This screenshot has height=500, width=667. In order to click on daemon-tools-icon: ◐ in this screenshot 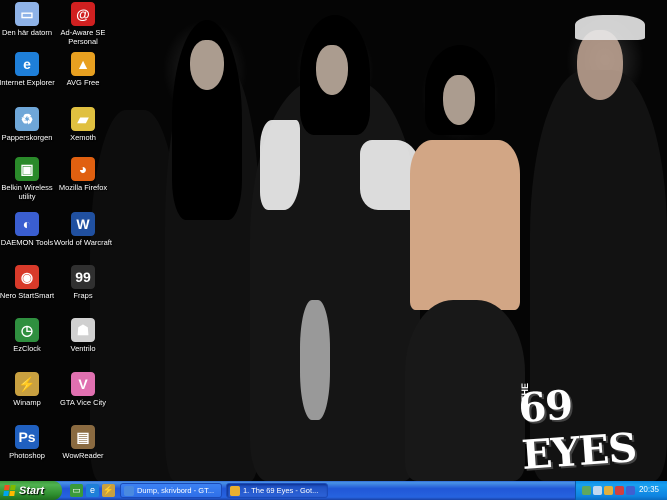, I will do `click(27, 224)`.